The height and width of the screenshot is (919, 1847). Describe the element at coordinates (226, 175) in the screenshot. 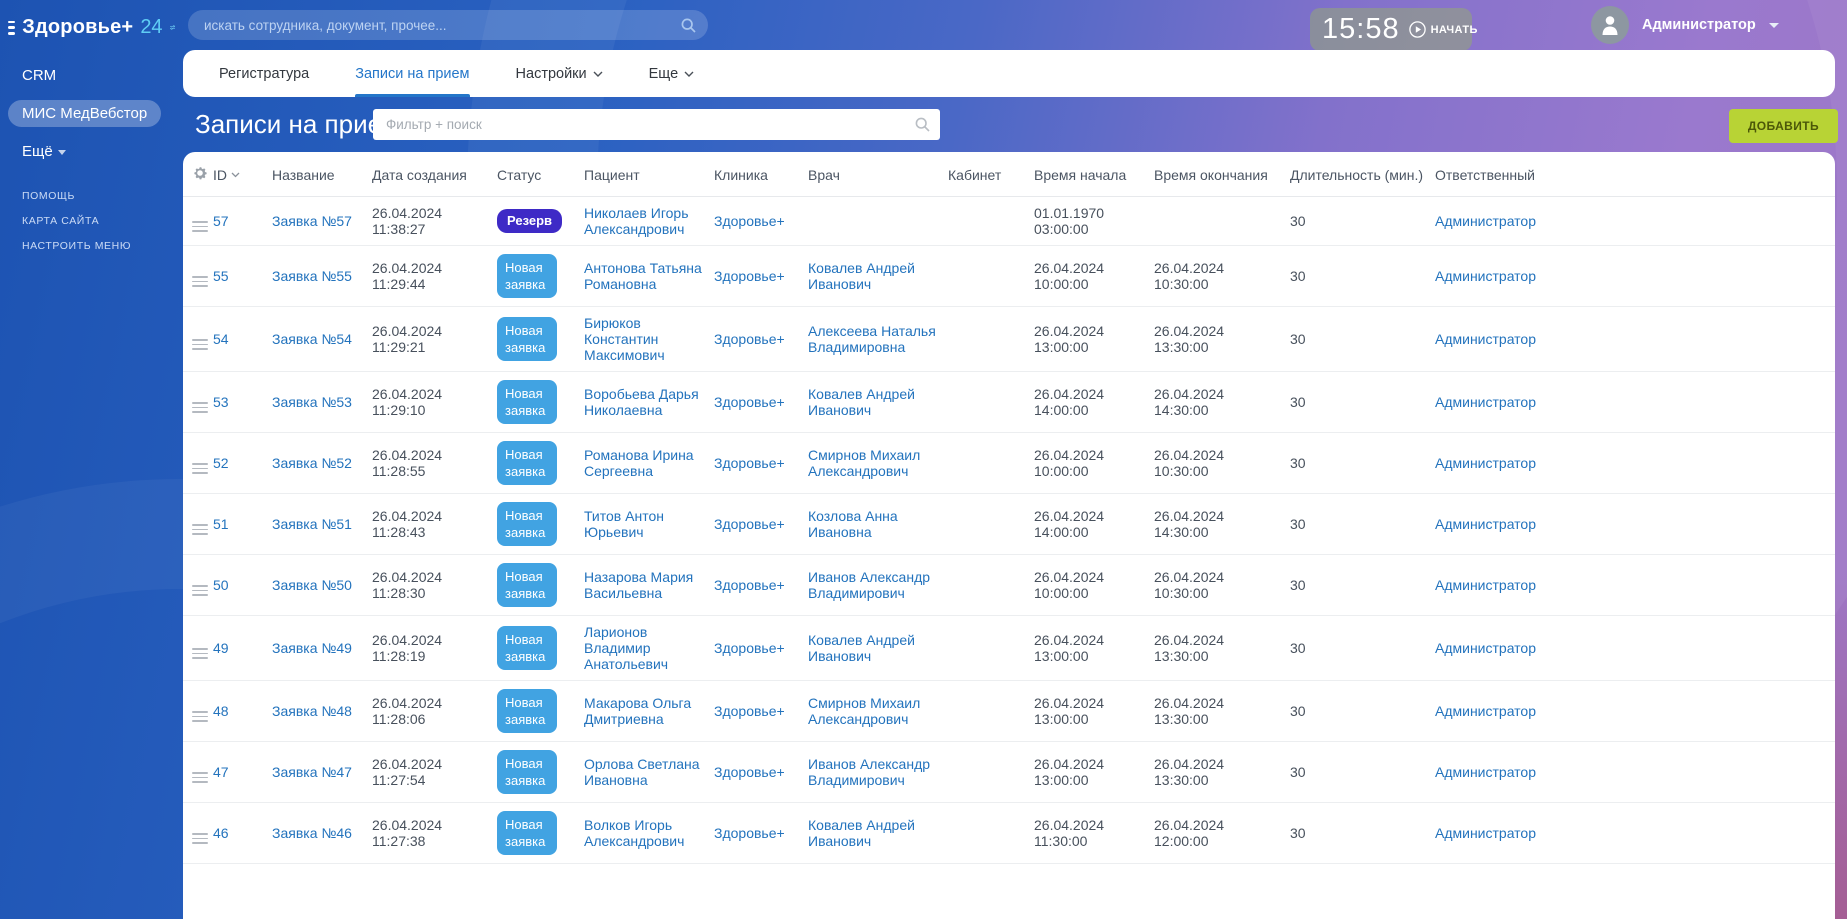

I see `column-header-id: ID` at that location.